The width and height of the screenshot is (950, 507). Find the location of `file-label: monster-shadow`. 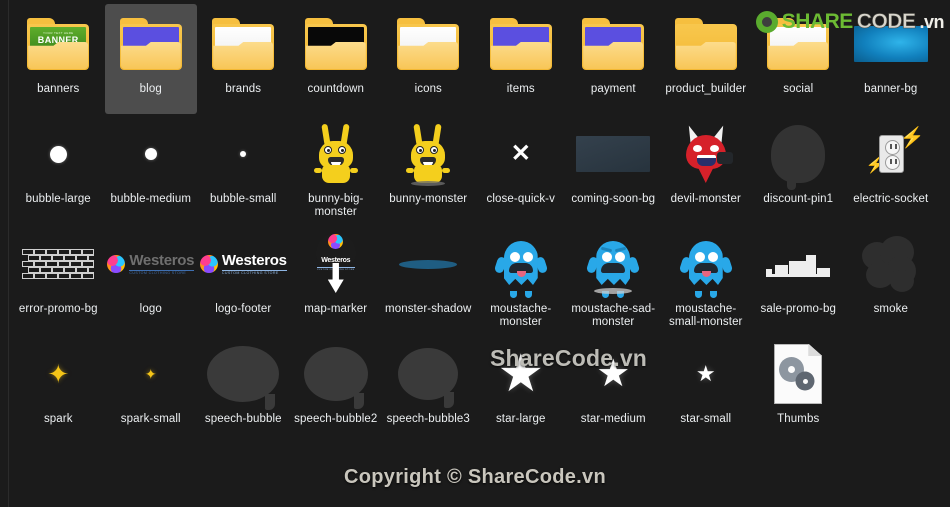

file-label: monster-shadow is located at coordinates (428, 309).